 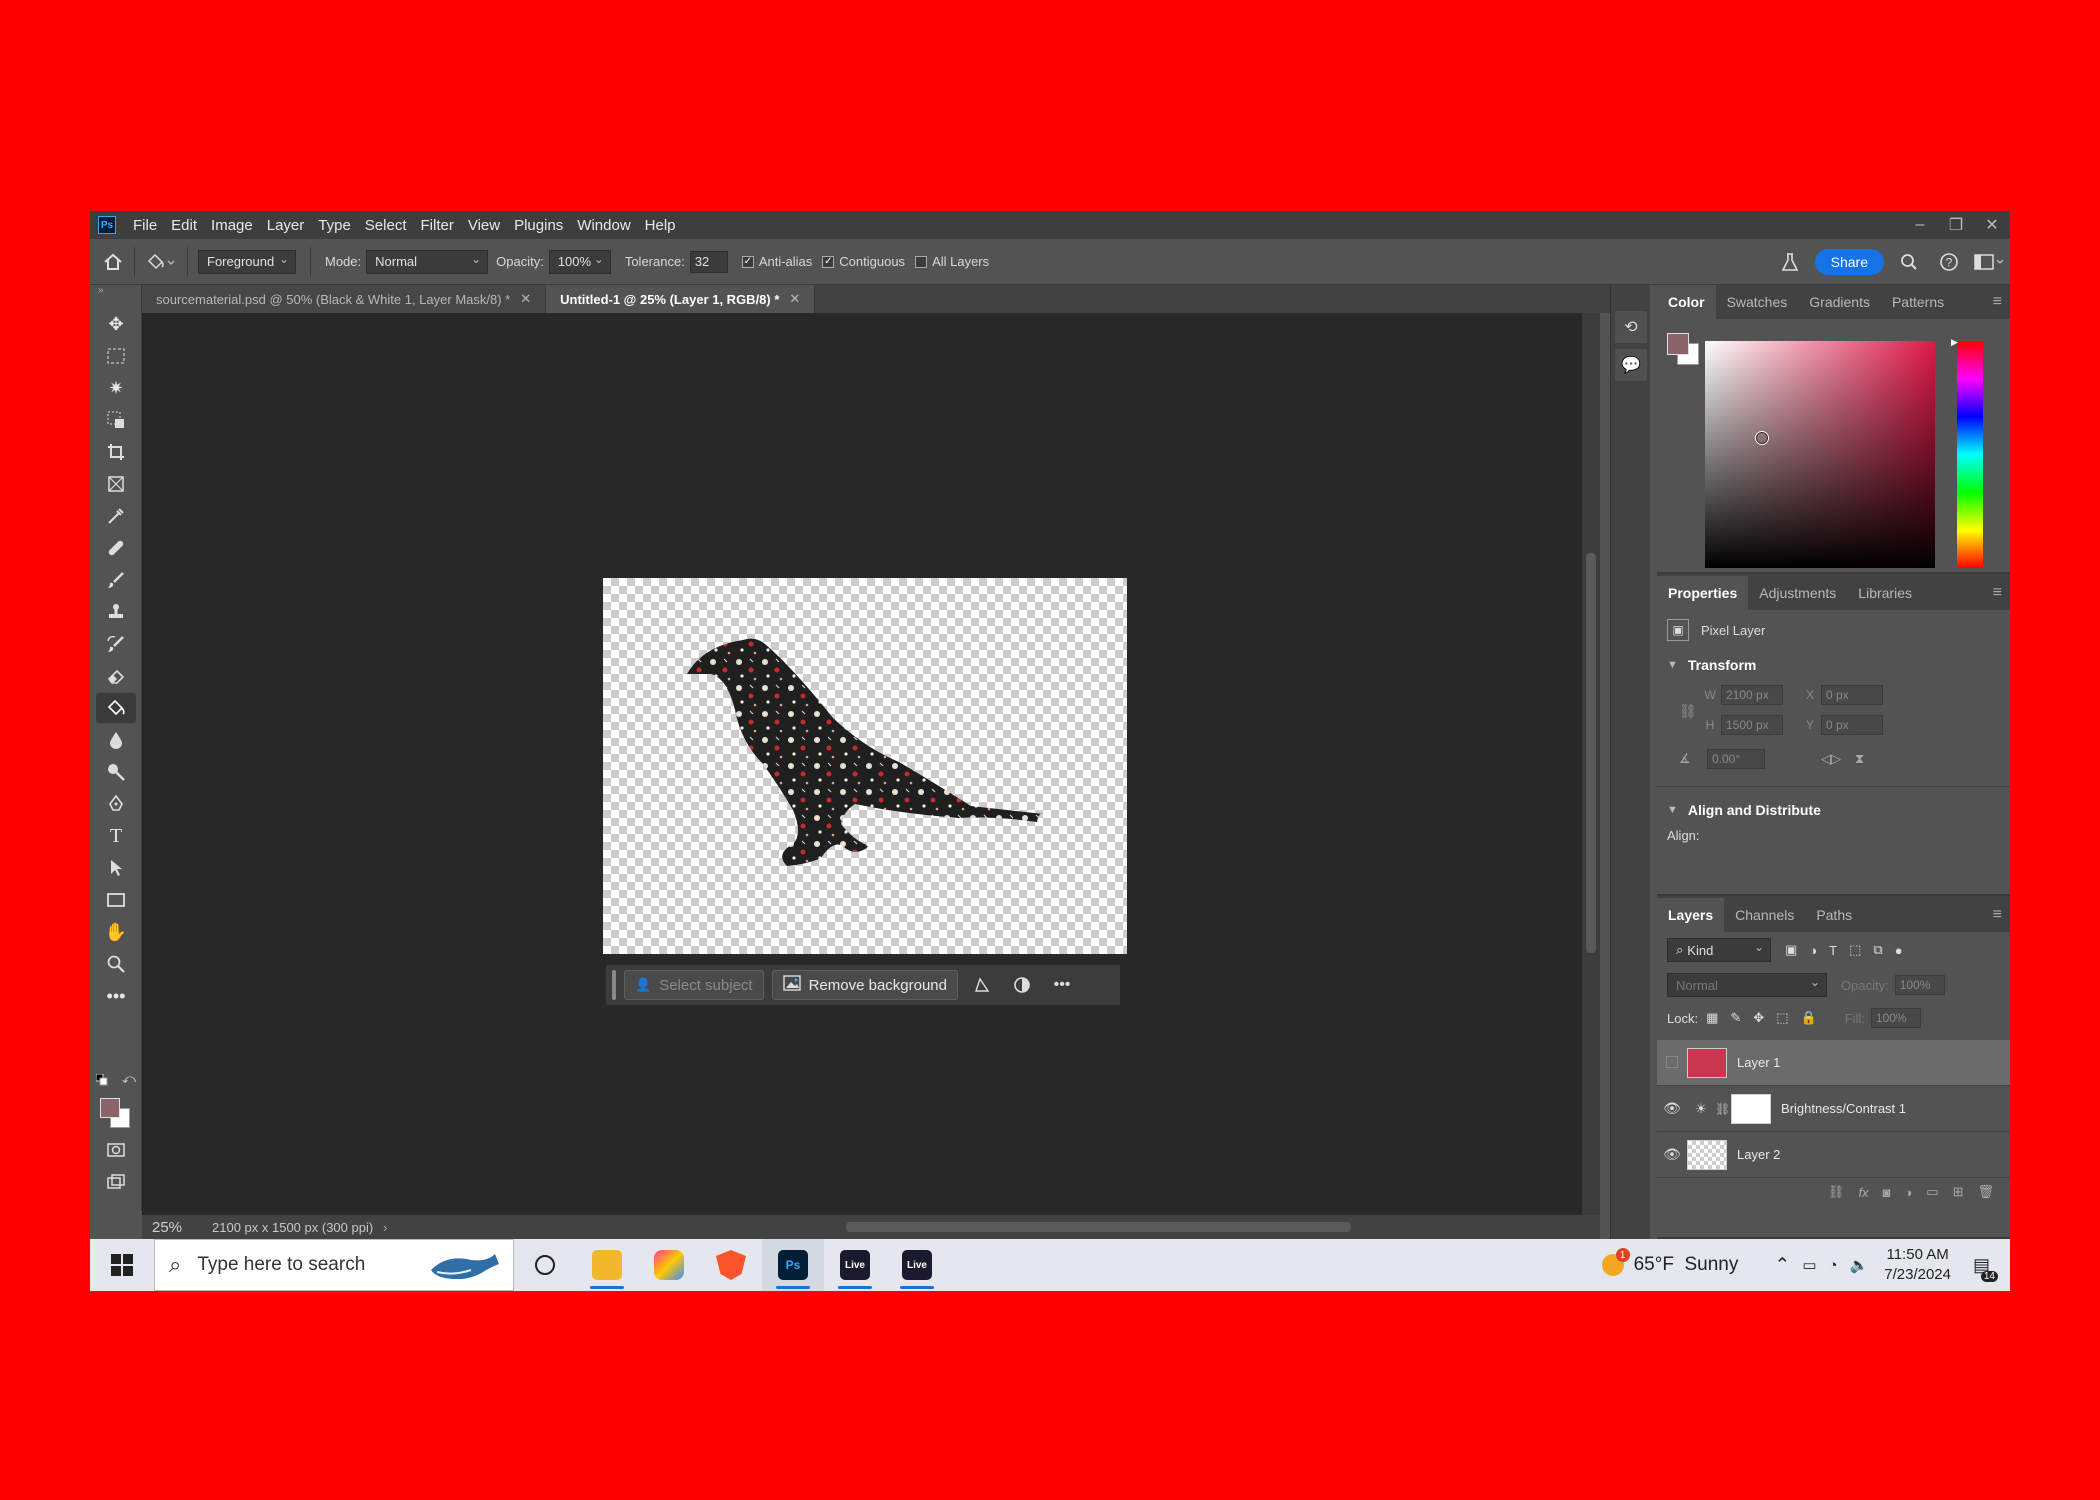 What do you see at coordinates (427, 261) in the screenshot?
I see `mode-select: Normal` at bounding box center [427, 261].